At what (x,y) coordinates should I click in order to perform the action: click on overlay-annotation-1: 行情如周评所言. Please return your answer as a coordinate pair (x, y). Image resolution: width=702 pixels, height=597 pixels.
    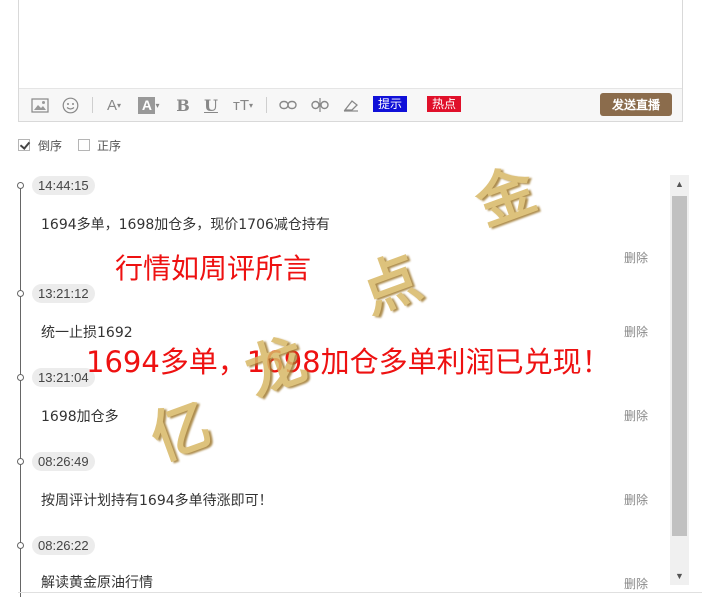
    Looking at the image, I should click on (213, 268).